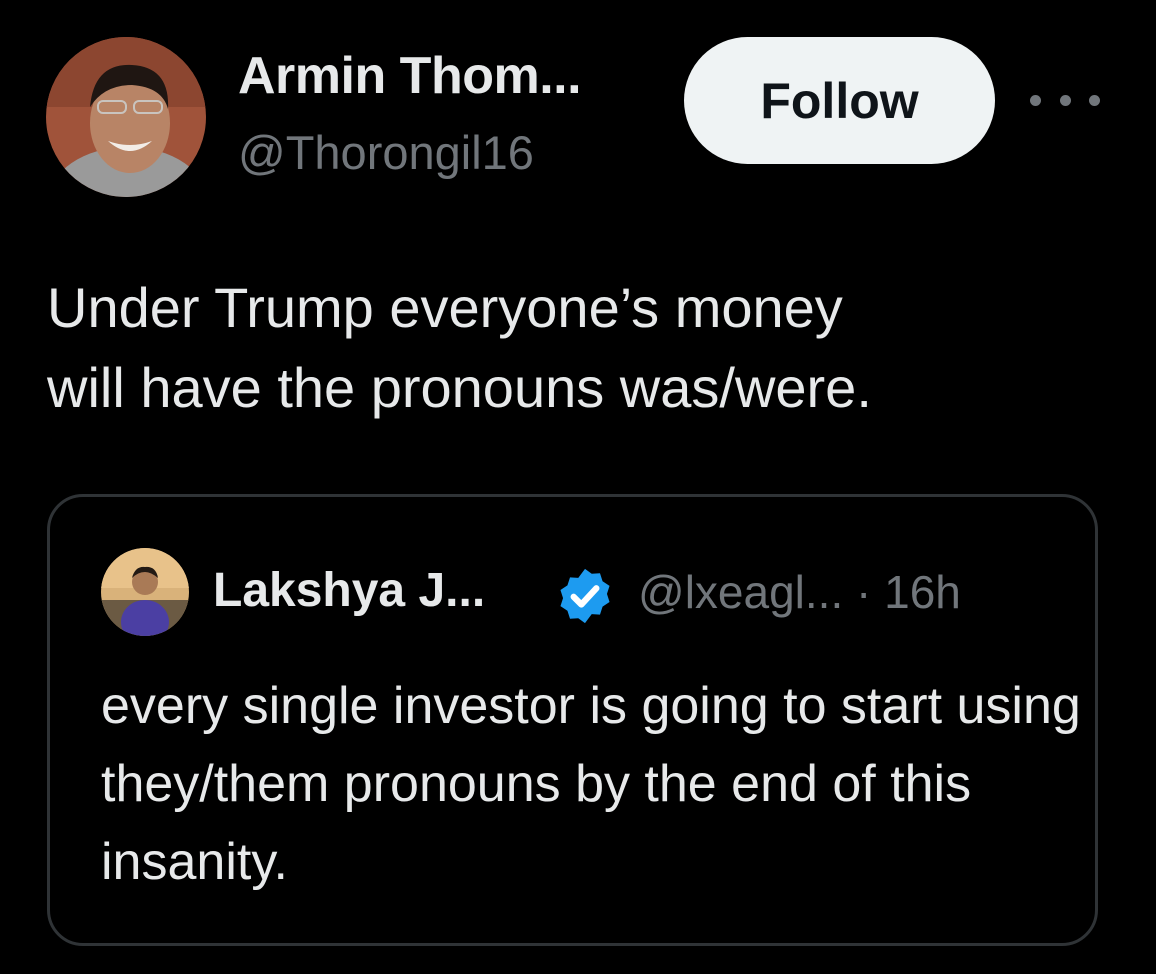  Describe the element at coordinates (908, 592) in the screenshot. I see `quoted-timestamp: · 16h` at that location.